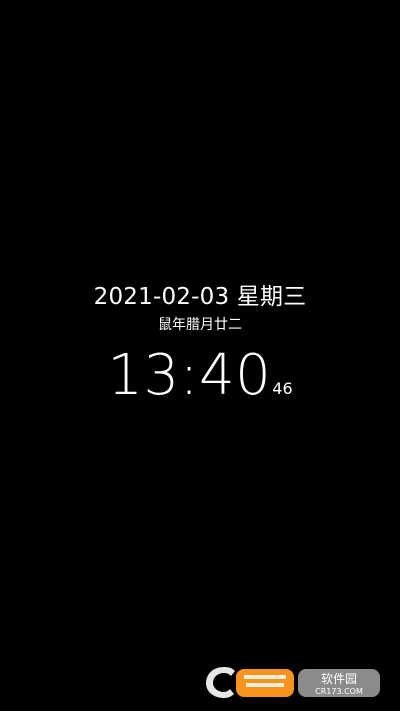  I want to click on watermark-domain-text: CR173.COM, so click(339, 691).